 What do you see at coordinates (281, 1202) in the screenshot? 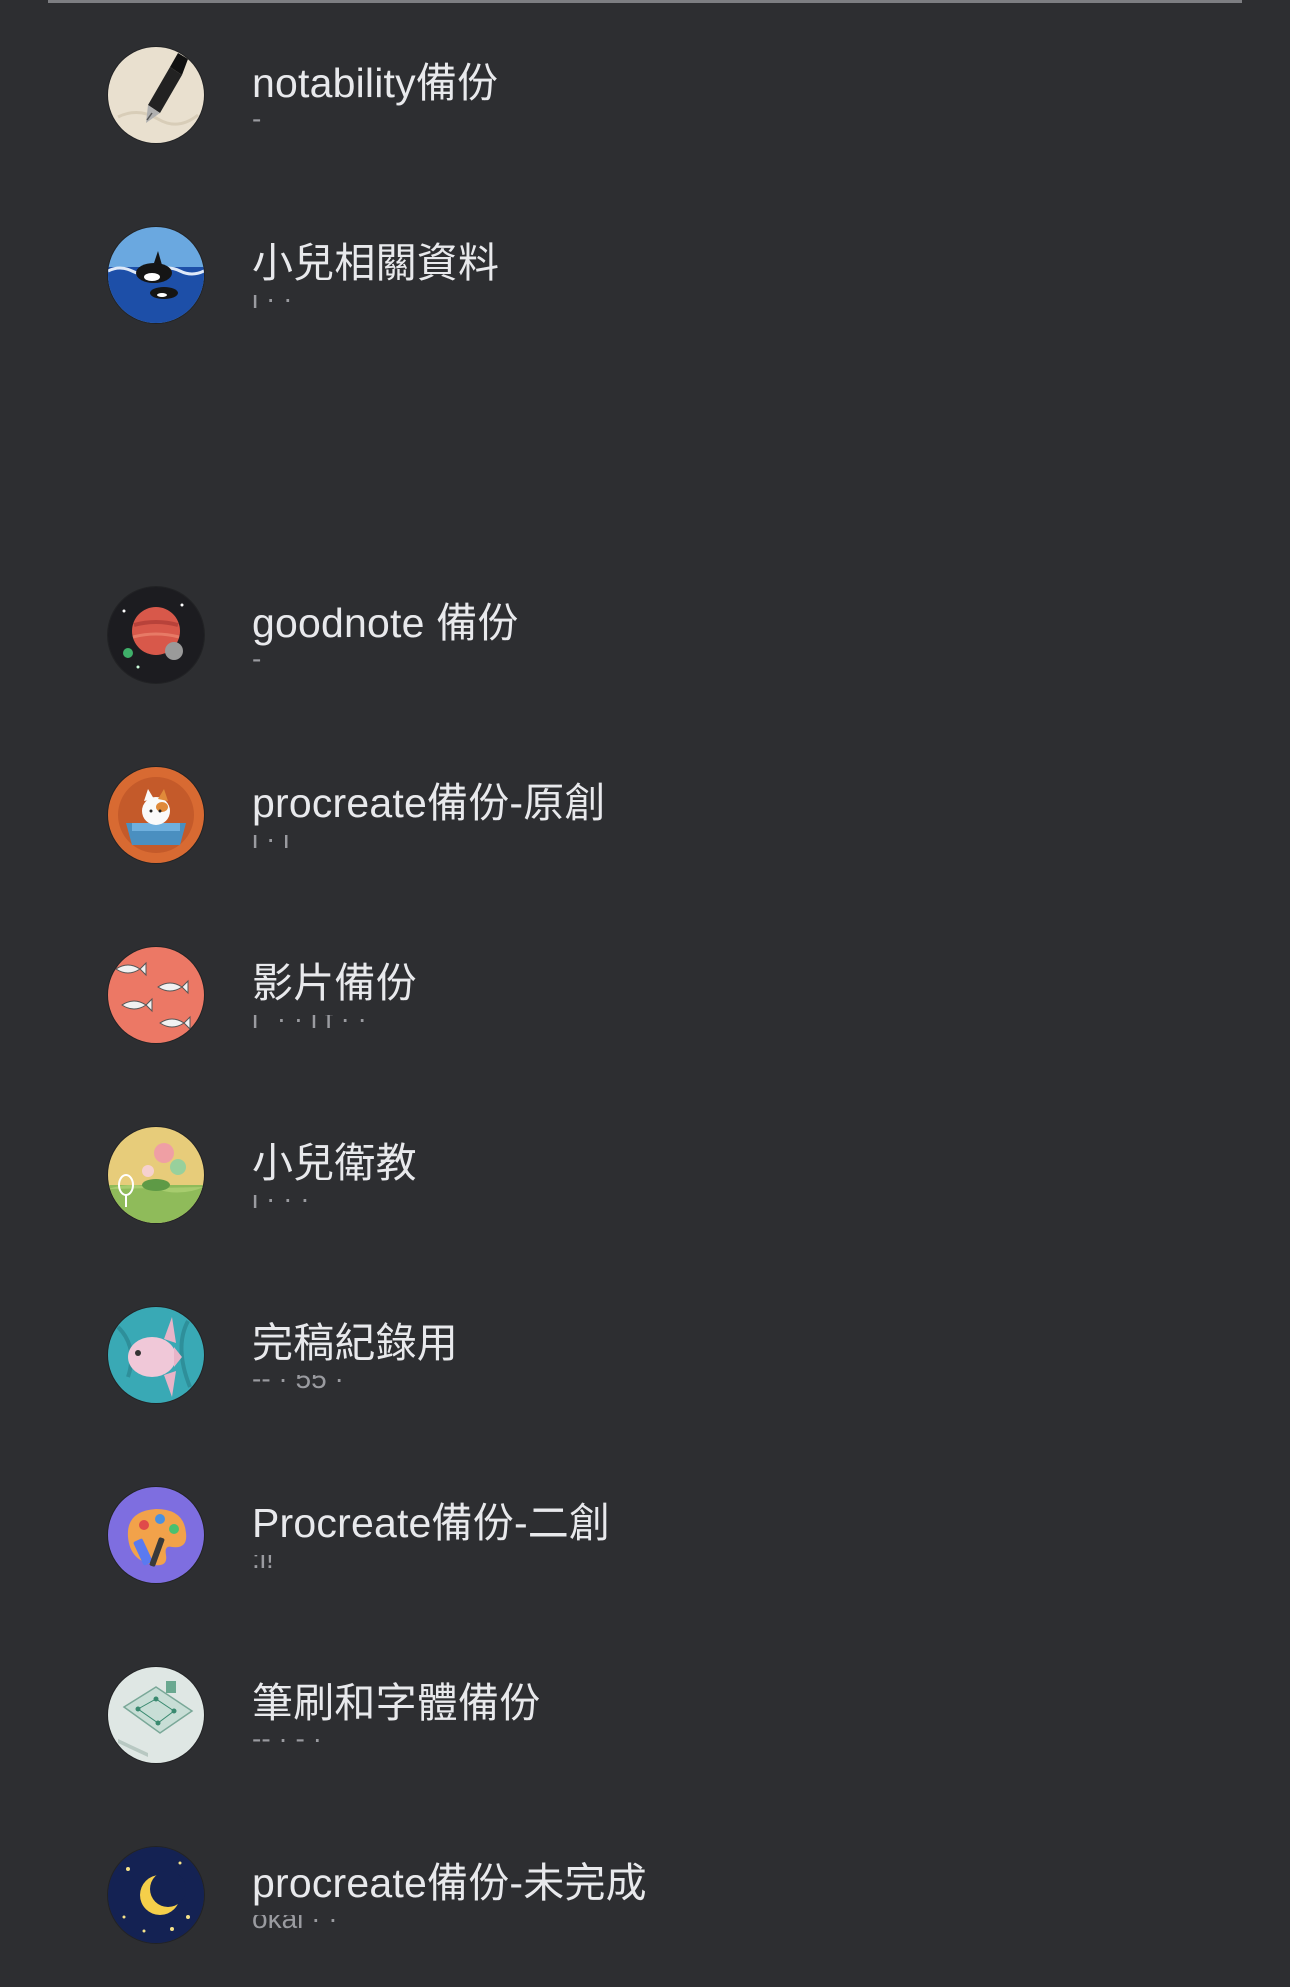
I see `account-email-redacted: i · · ·` at bounding box center [281, 1202].